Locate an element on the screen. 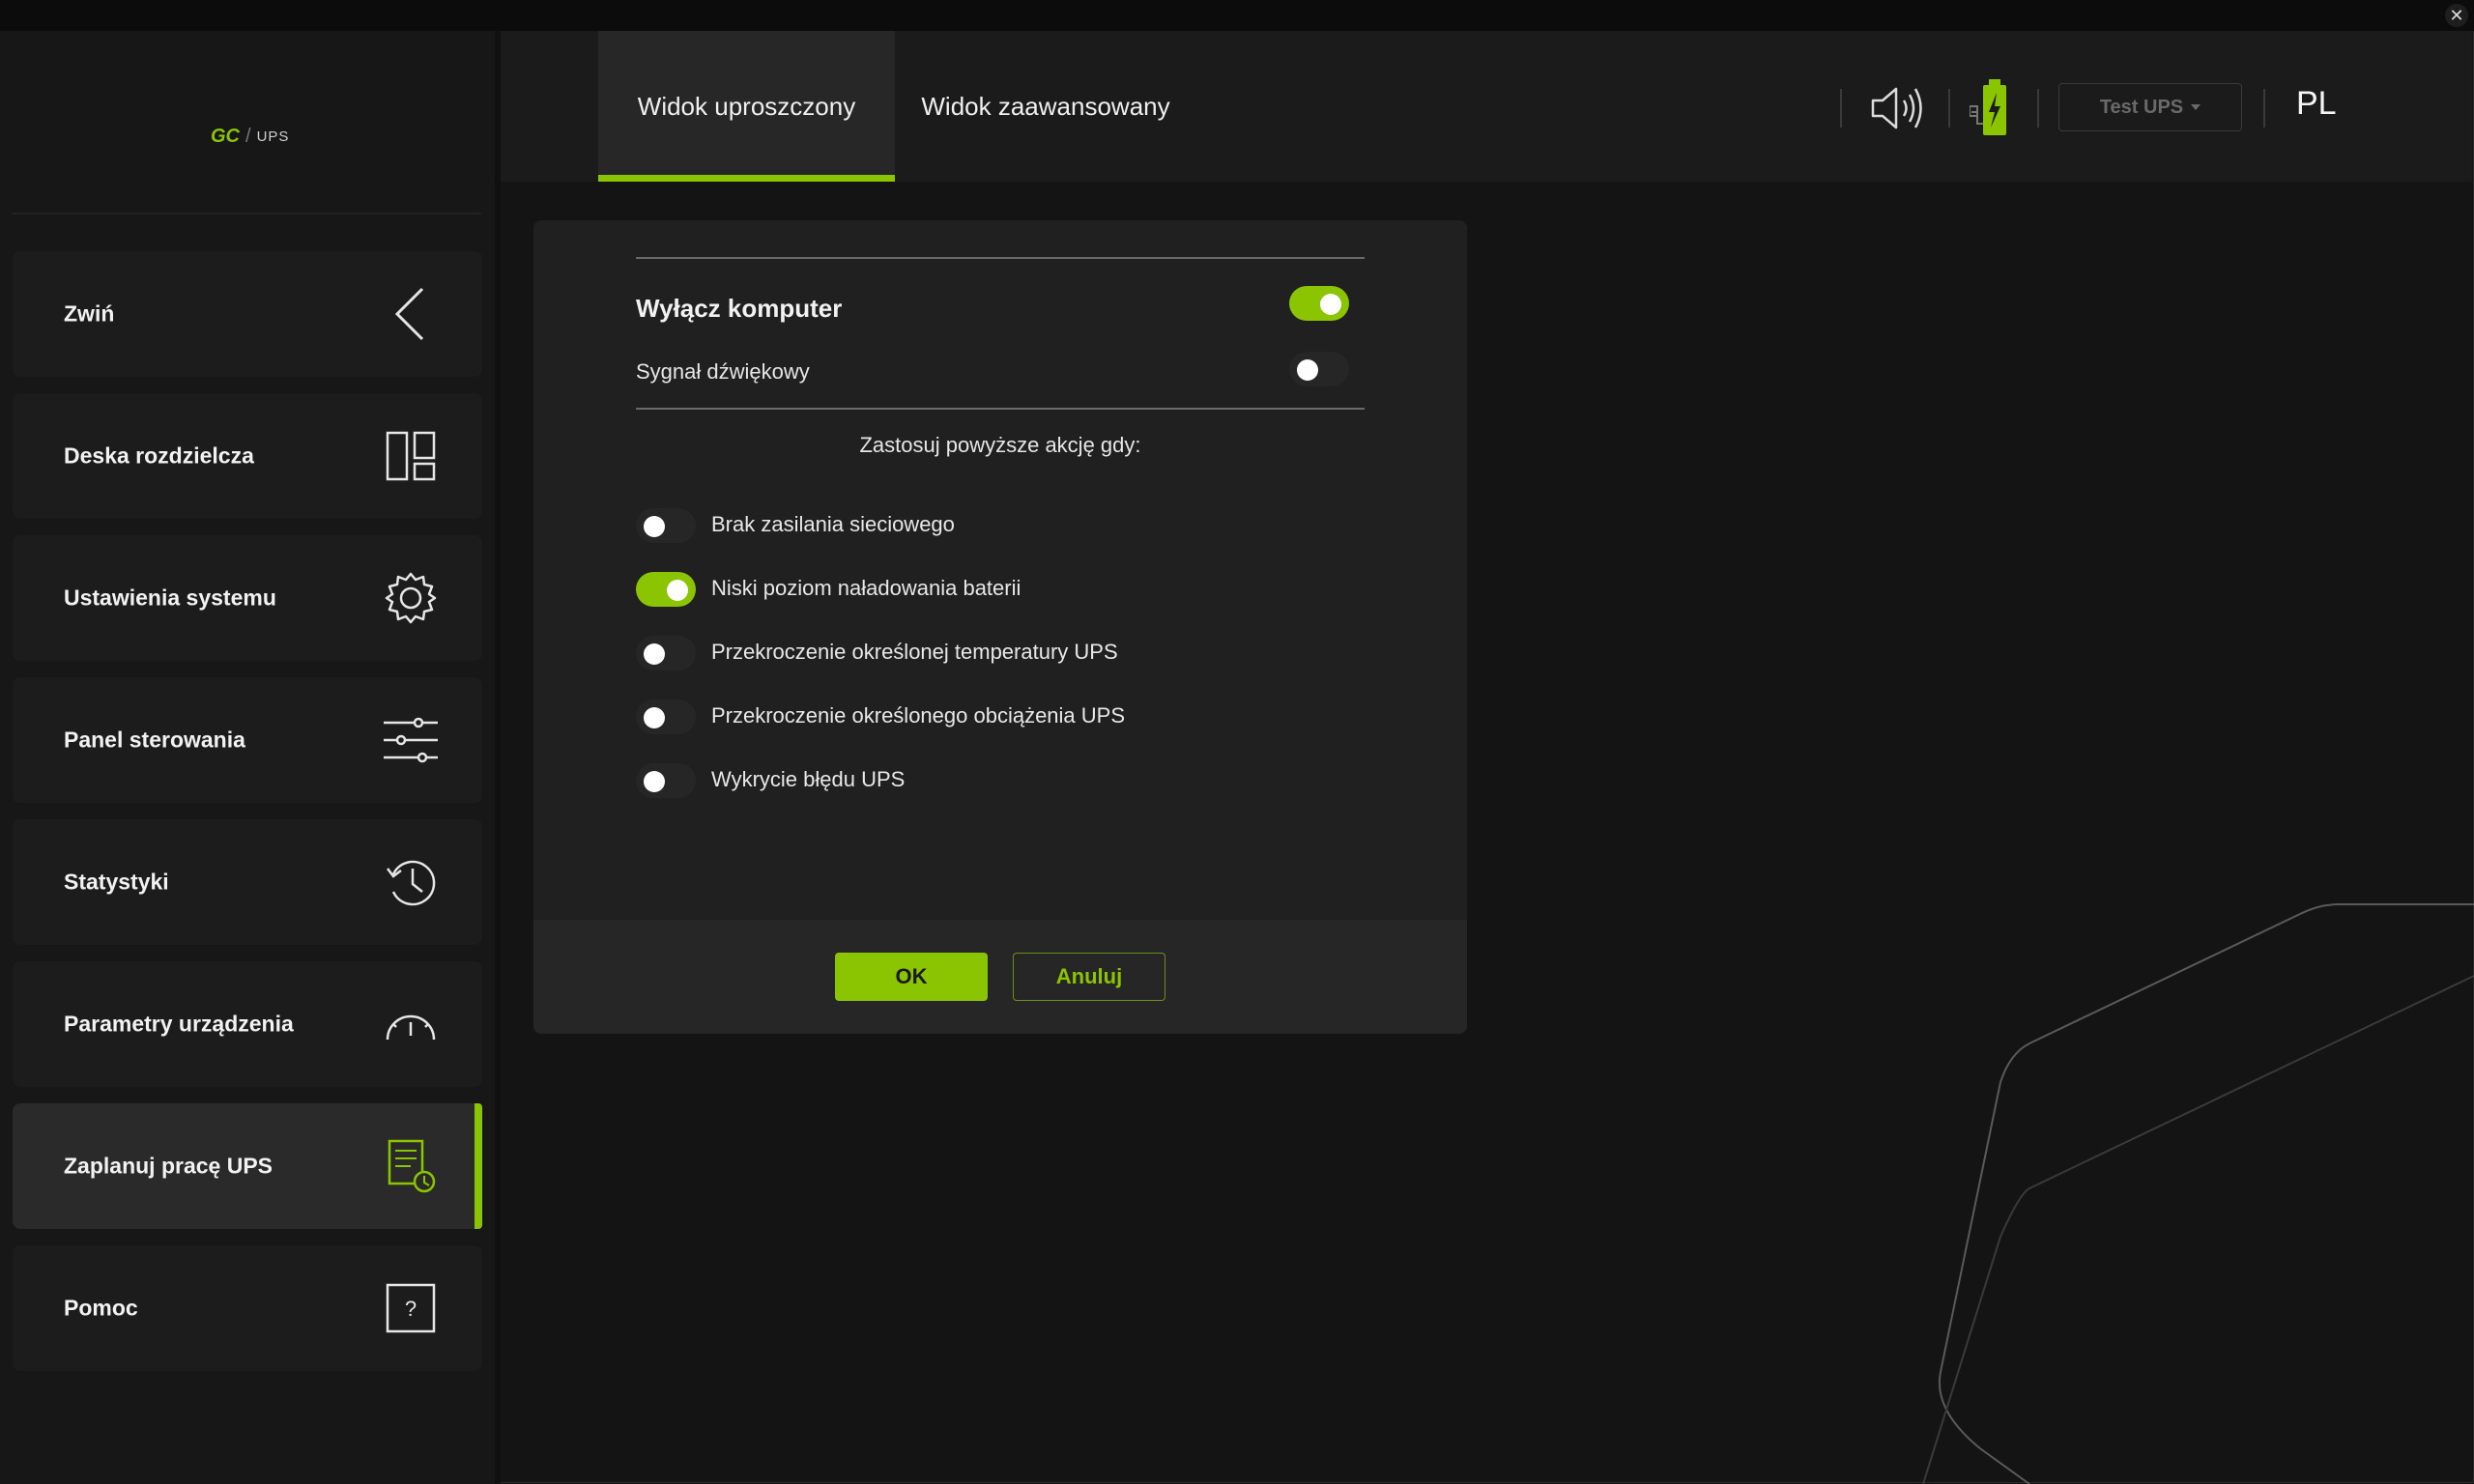 The height and width of the screenshot is (1484, 2474). sidebar-item-system-settings: Ustawienia systemu is located at coordinates (247, 598).